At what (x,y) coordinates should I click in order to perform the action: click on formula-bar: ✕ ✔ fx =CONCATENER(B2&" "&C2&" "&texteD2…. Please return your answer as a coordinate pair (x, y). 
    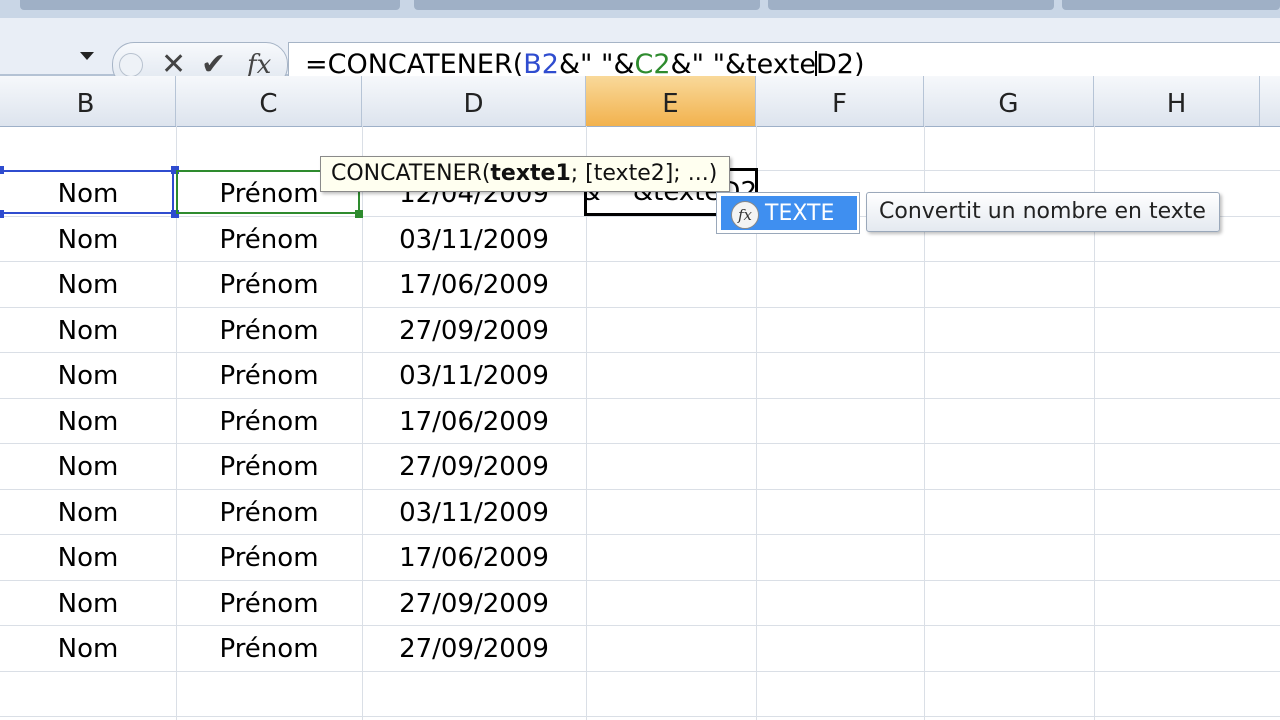
    Looking at the image, I should click on (640, 54).